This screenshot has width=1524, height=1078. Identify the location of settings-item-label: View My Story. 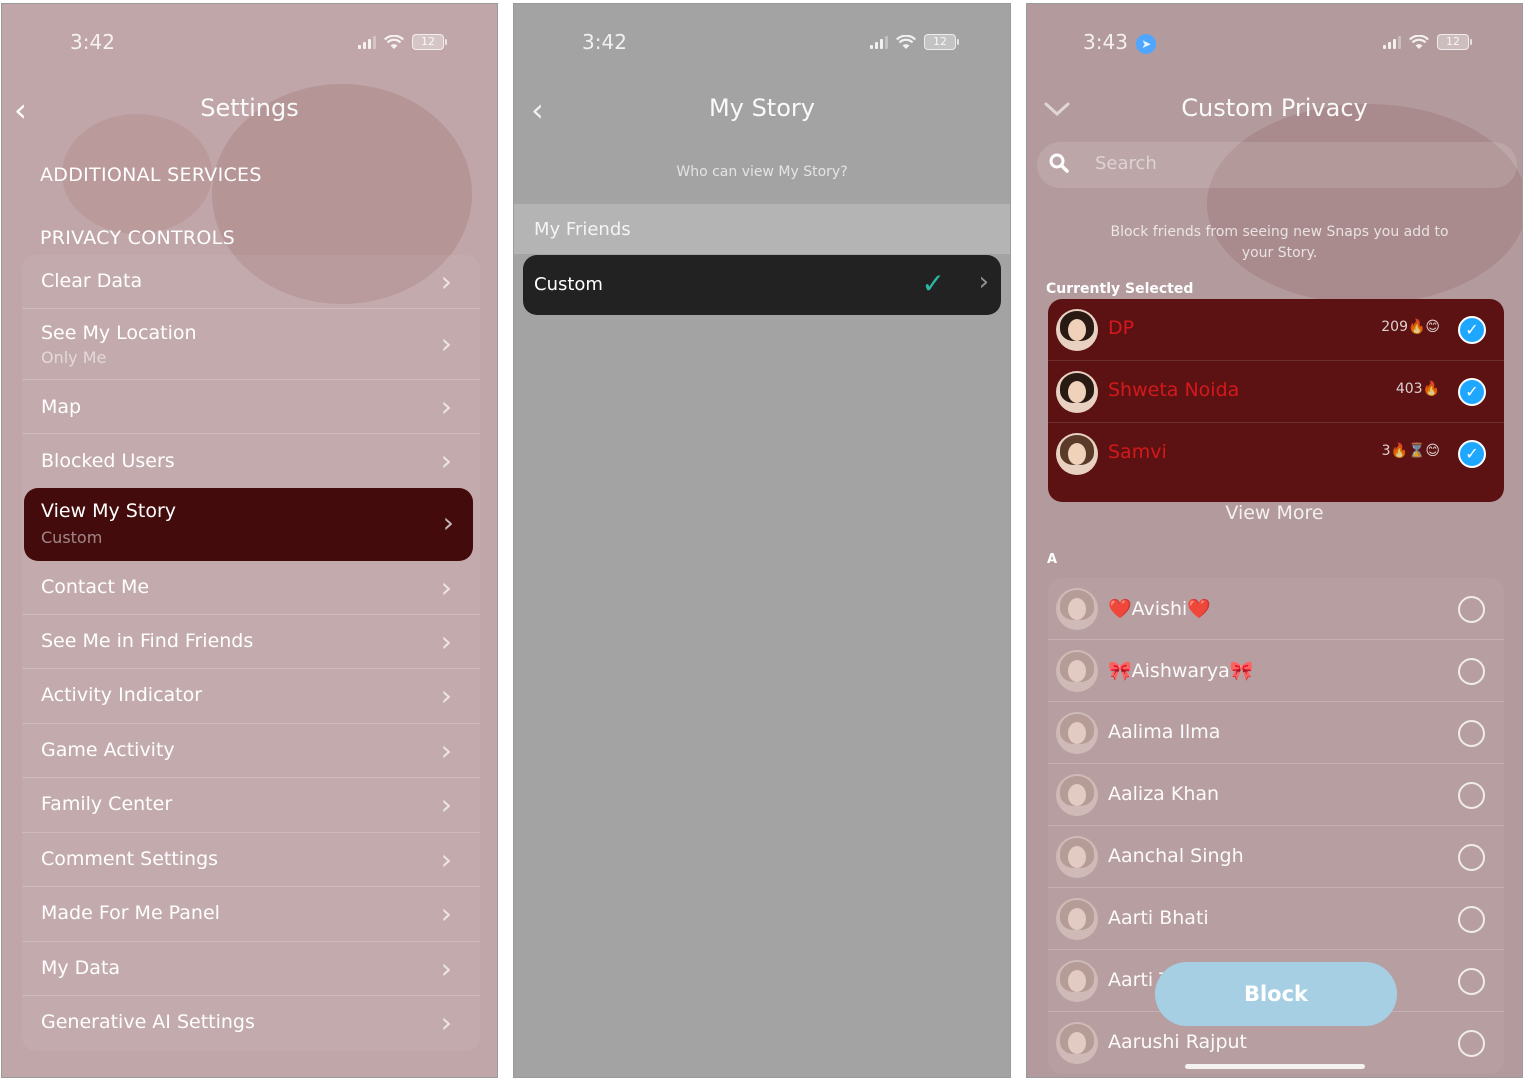
(108, 511).